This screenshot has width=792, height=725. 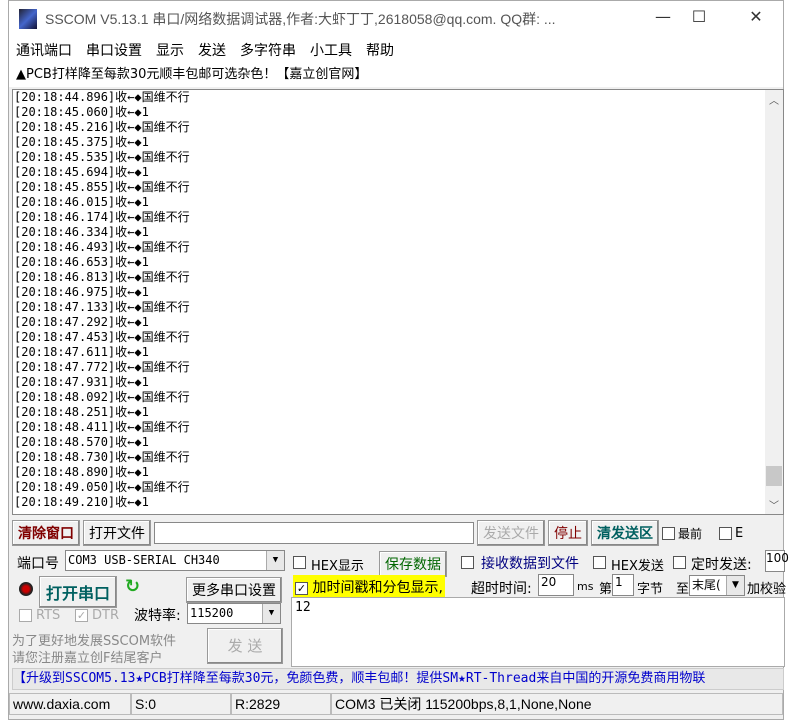 I want to click on minimize-button: —, so click(x=663, y=16).